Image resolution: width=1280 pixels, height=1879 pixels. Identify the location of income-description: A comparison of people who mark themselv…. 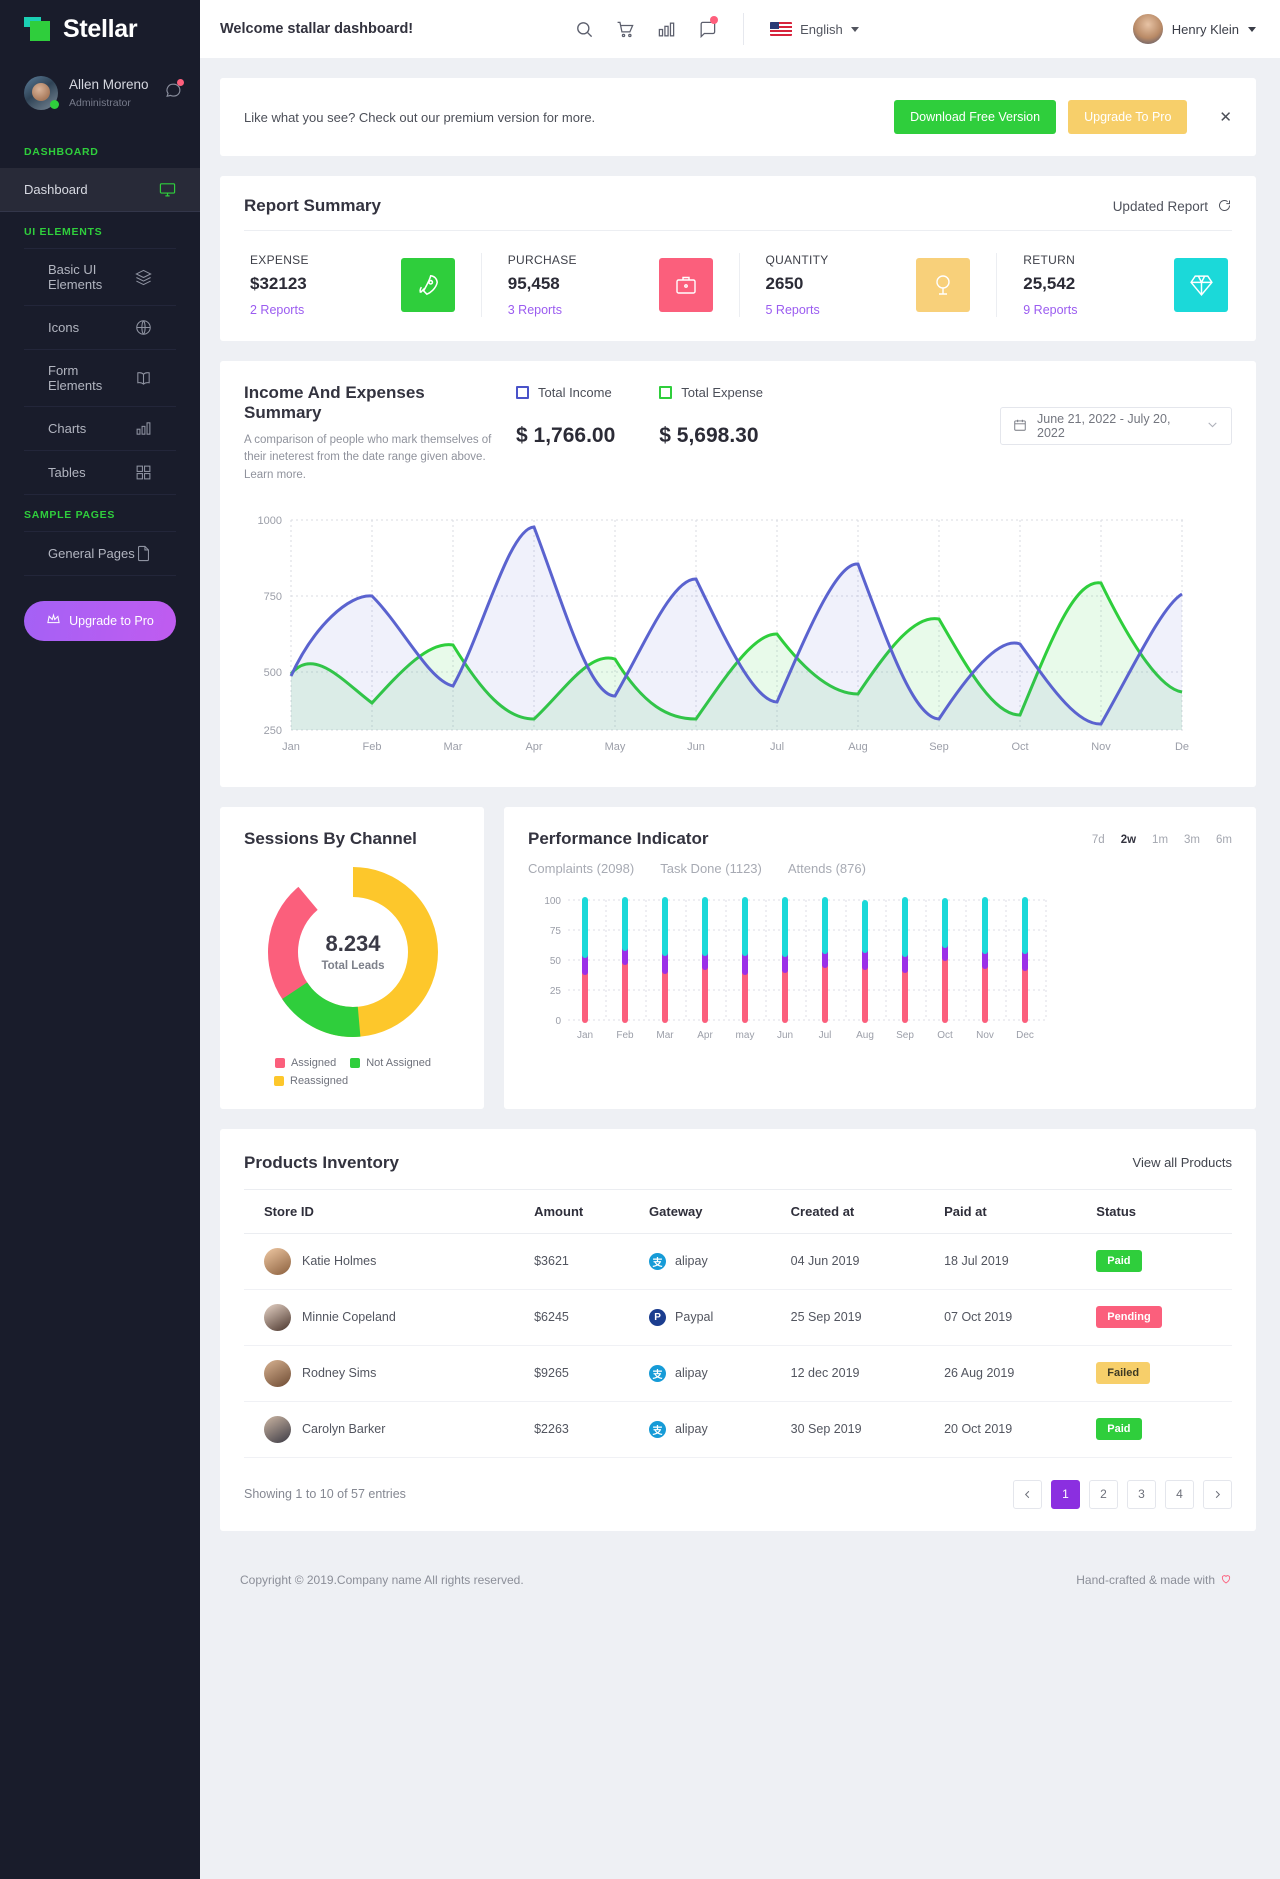
(368, 457).